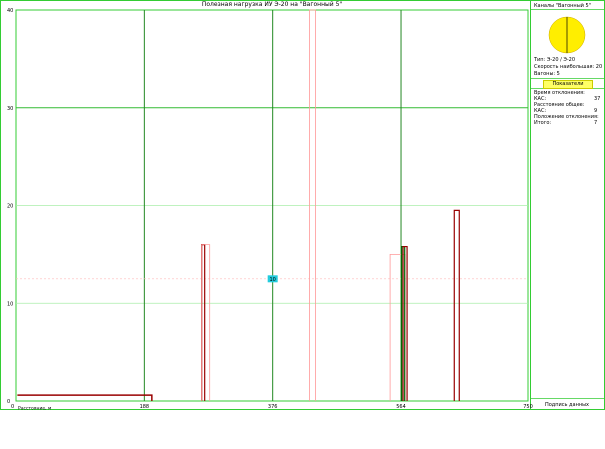  Describe the element at coordinates (547, 74) in the screenshot. I see `panel-info-line-3: Вагоны: 5` at that location.